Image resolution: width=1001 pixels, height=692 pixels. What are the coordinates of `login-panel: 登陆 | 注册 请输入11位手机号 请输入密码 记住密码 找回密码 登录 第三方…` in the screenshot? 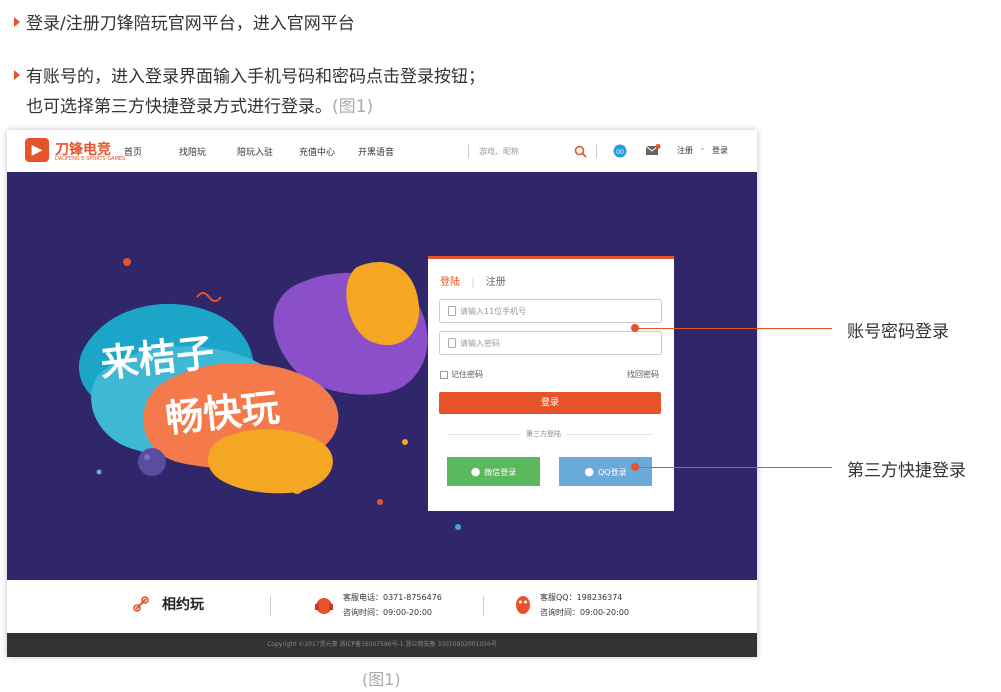 It's located at (551, 383).